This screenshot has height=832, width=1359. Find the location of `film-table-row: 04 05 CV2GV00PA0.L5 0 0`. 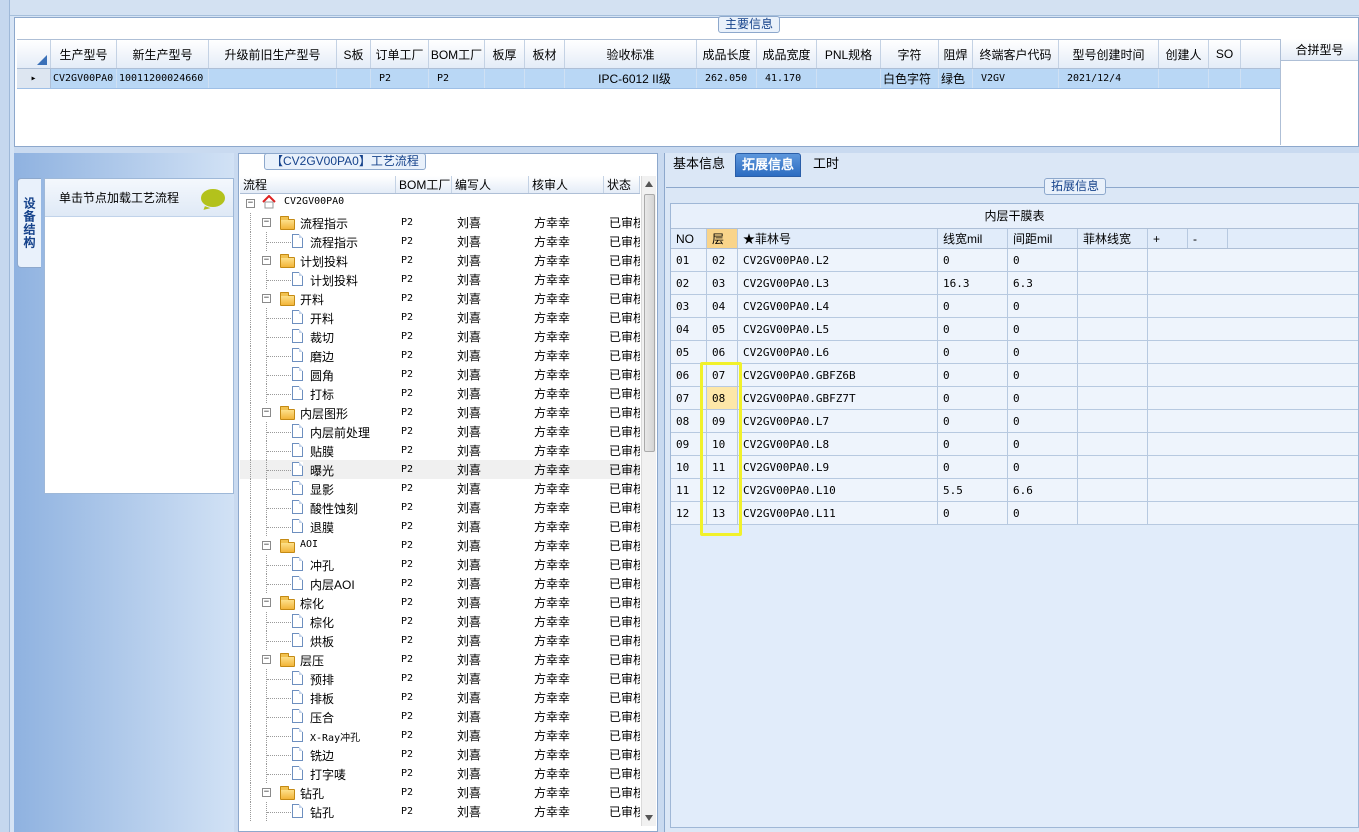

film-table-row: 04 05 CV2GV00PA0.L5 0 0 is located at coordinates (1014, 329).